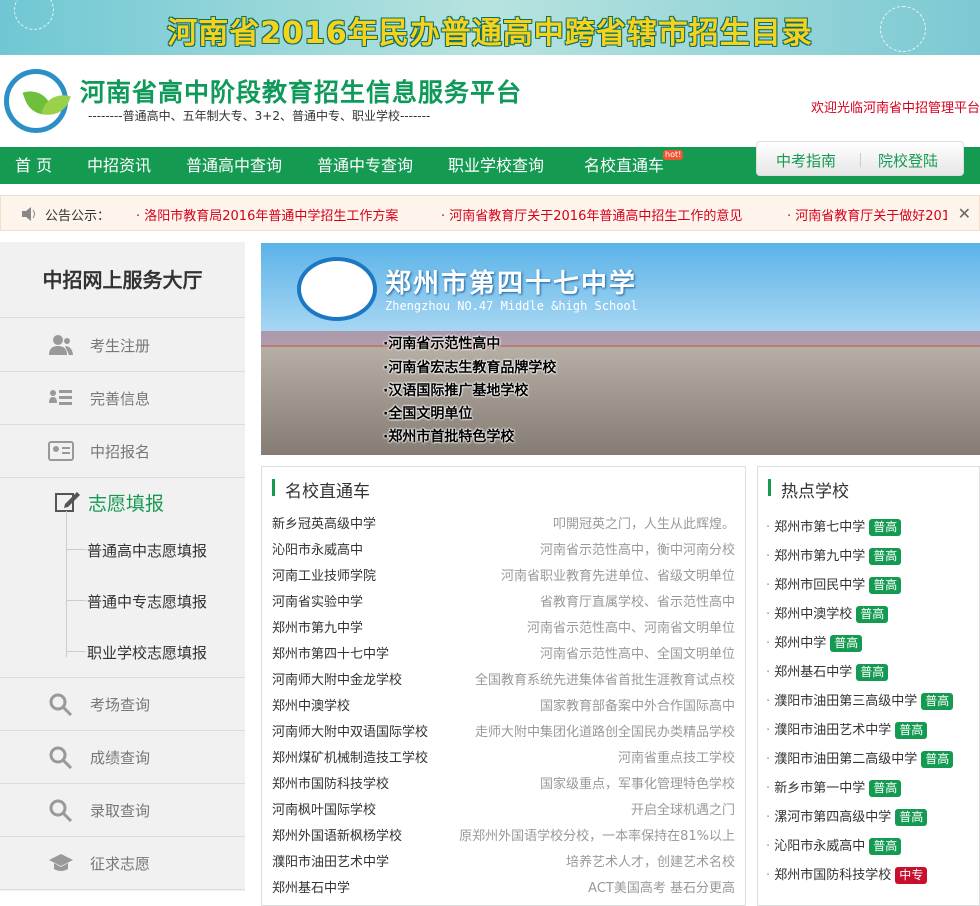 This screenshot has height=906, width=980. I want to click on panel-title: 名校直通车, so click(321, 489).